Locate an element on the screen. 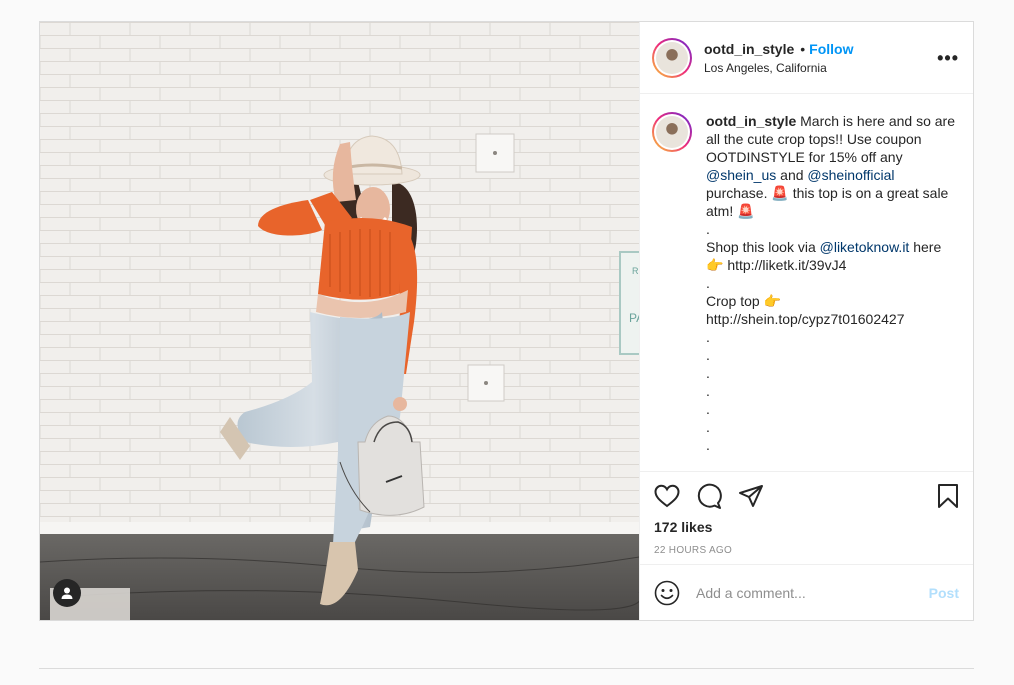 The width and height of the screenshot is (1014, 685). post-timestamp: 22 HOURS AGO is located at coordinates (806, 550).